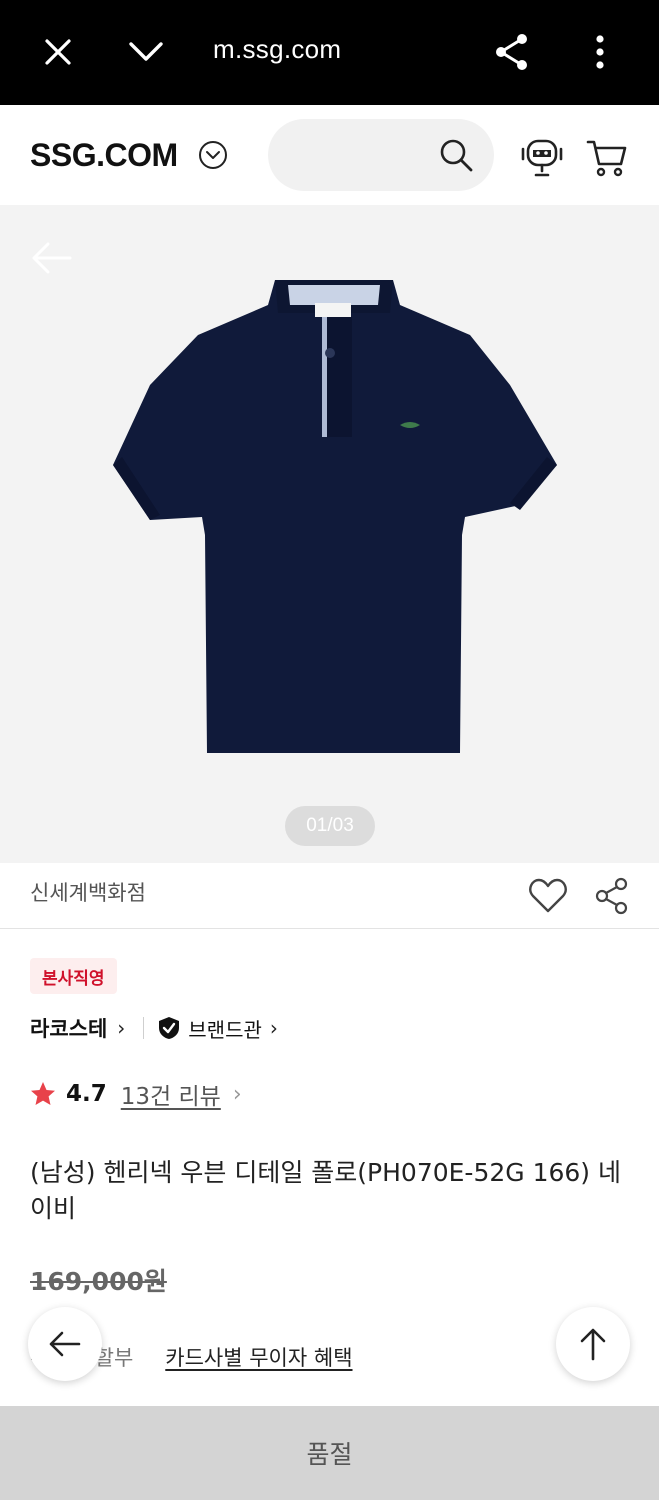  Describe the element at coordinates (98, 1281) in the screenshot. I see `original-price: 169,000원` at that location.